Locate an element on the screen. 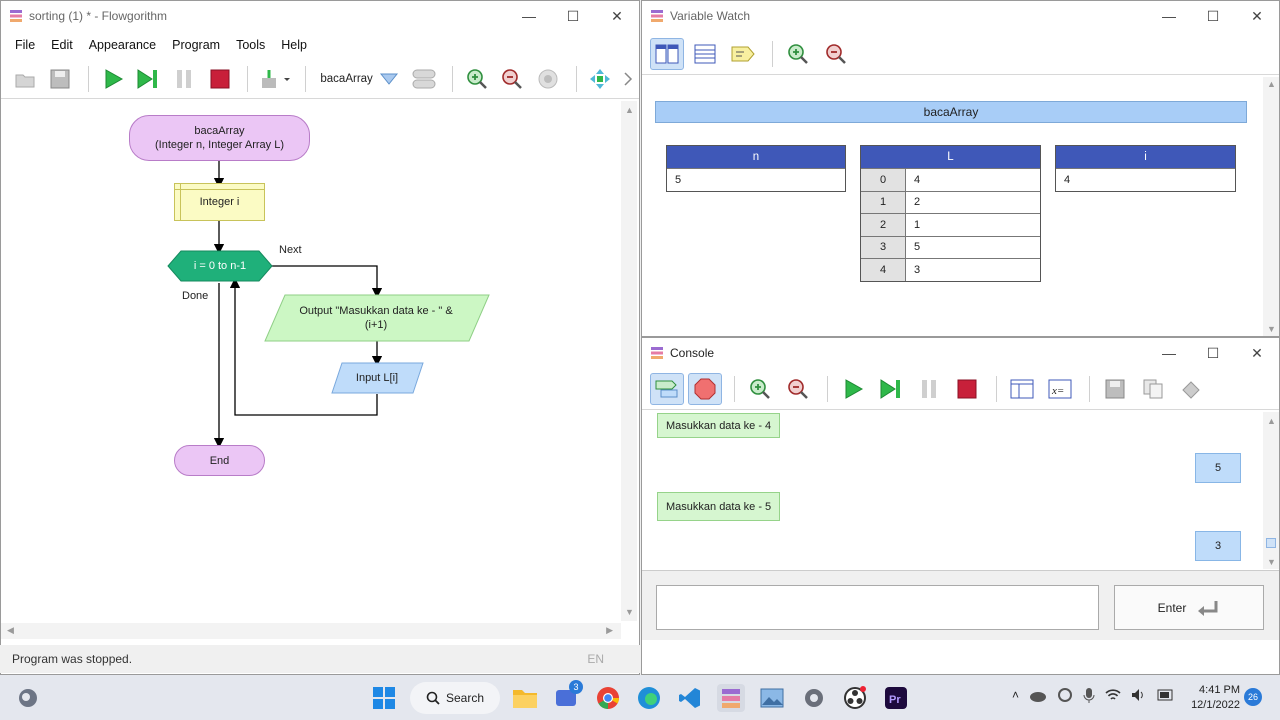 The width and height of the screenshot is (1280, 720). end-text: End is located at coordinates (219, 460).